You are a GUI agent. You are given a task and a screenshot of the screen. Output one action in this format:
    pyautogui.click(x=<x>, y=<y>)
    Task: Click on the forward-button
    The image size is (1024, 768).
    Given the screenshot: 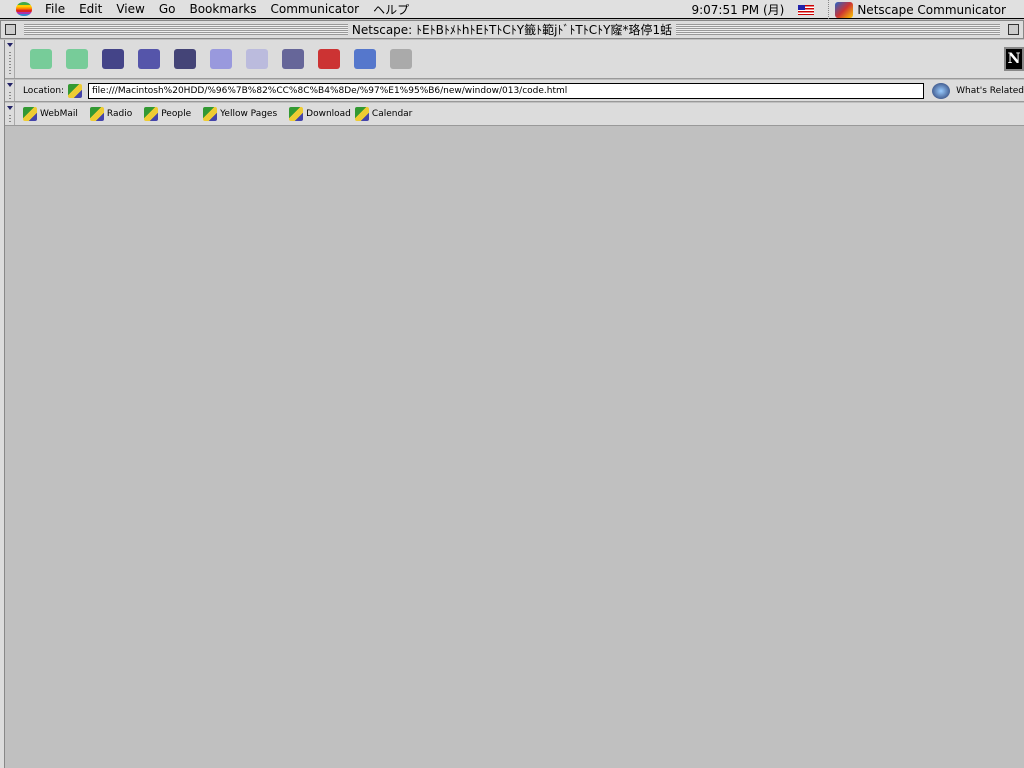 What is the action you would take?
    pyautogui.click(x=77, y=59)
    